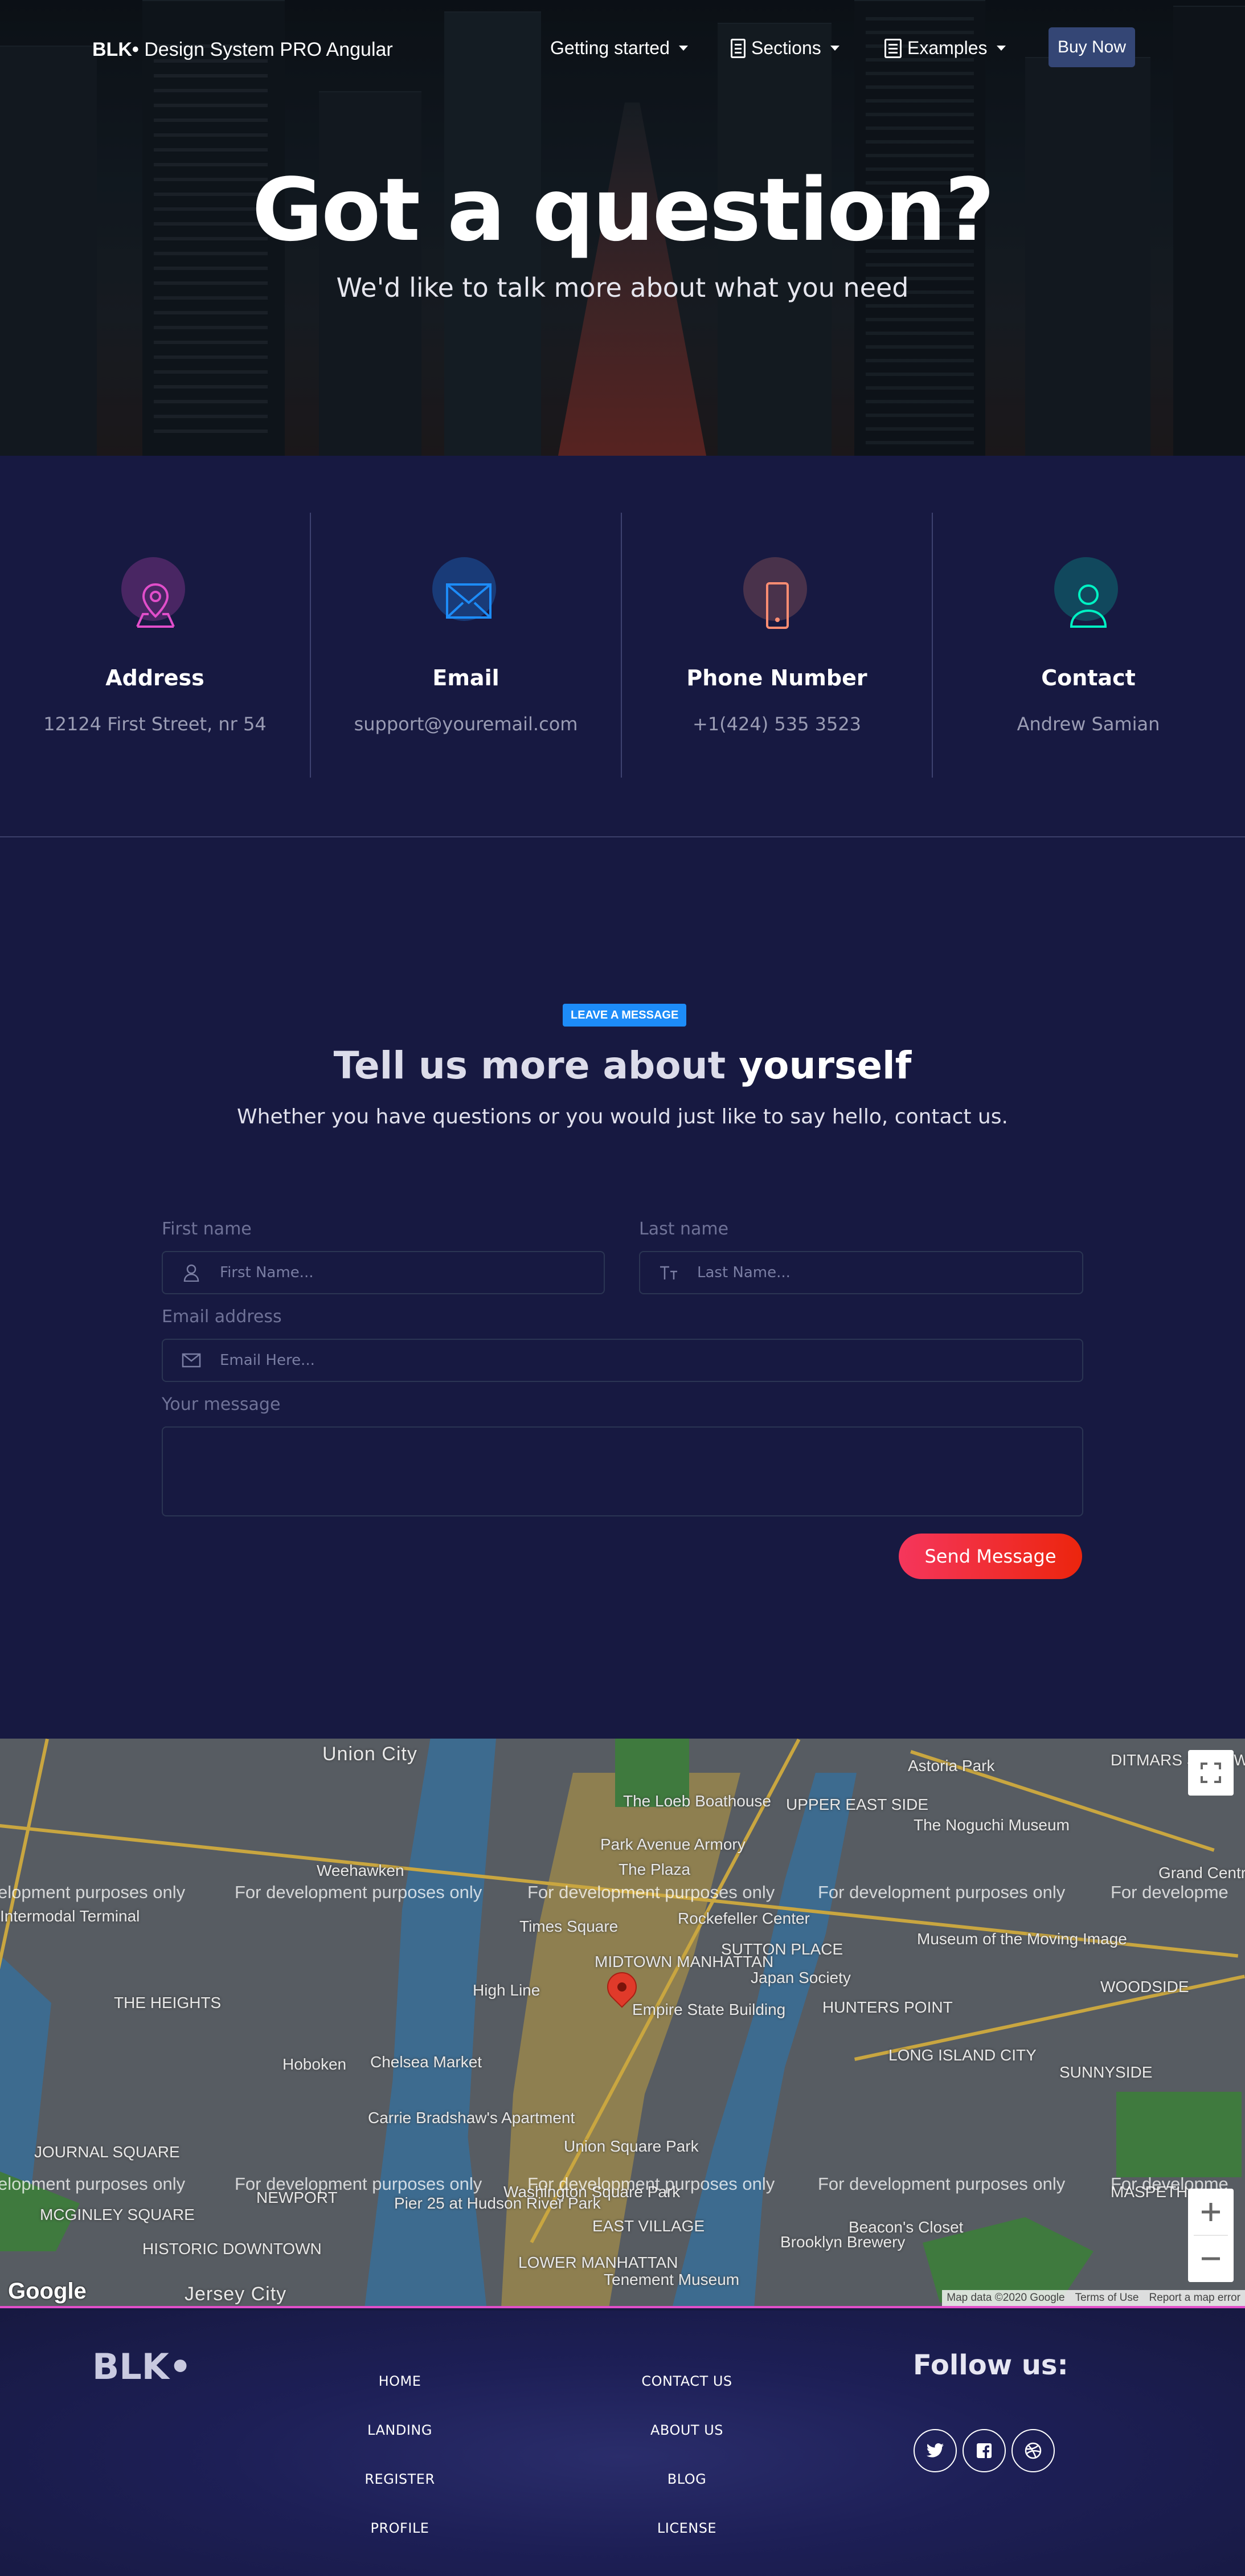  Describe the element at coordinates (1201, 1873) in the screenshot. I see `map-label: Grand Central P` at that location.